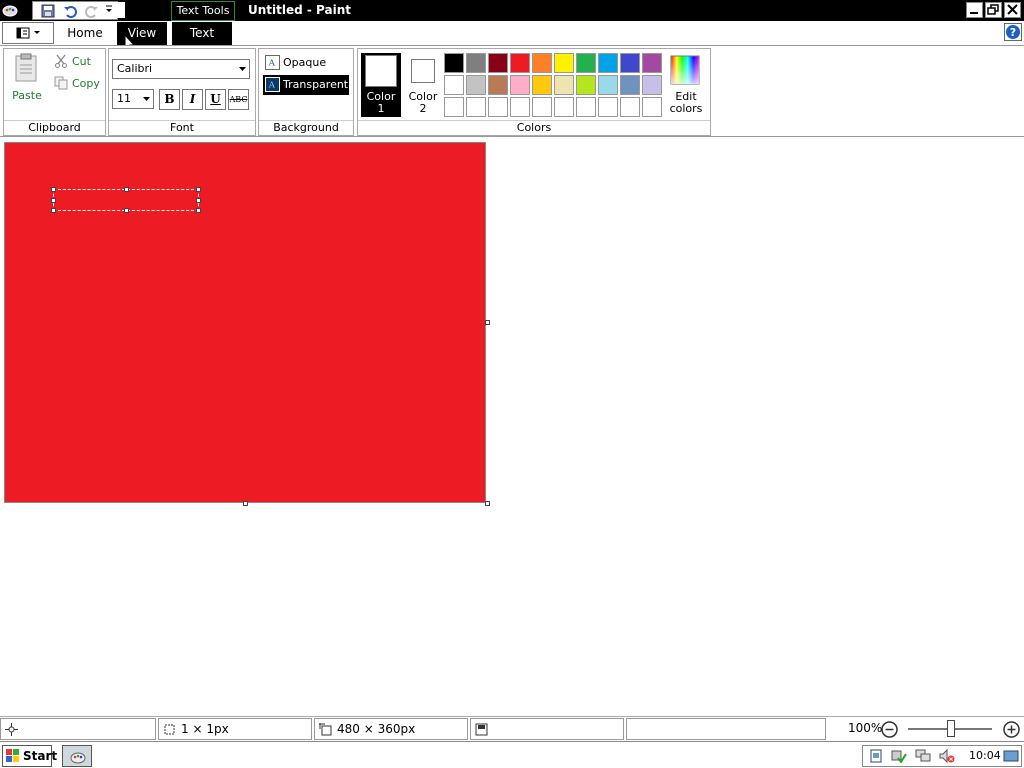  I want to click on color1-selector: Color 1, so click(381, 85).